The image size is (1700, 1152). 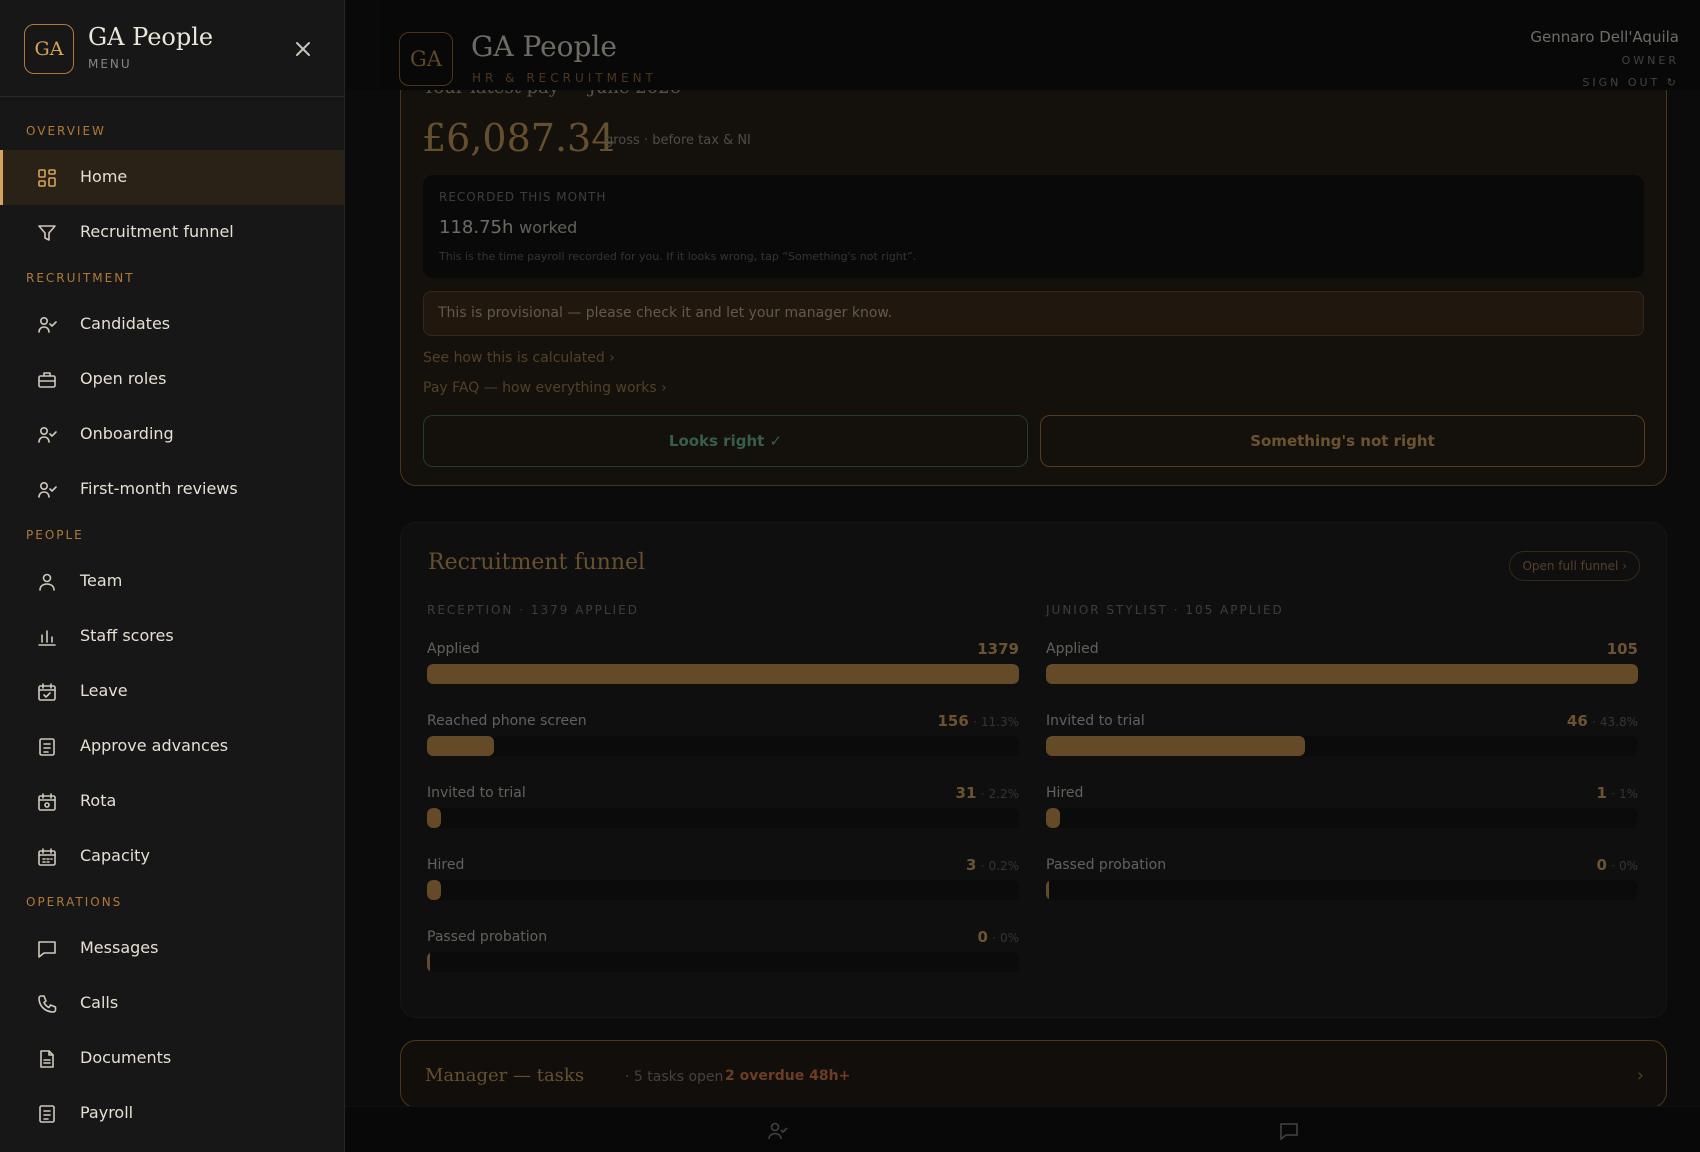 What do you see at coordinates (47, 857) in the screenshot?
I see `calendar-grid-icon` at bounding box center [47, 857].